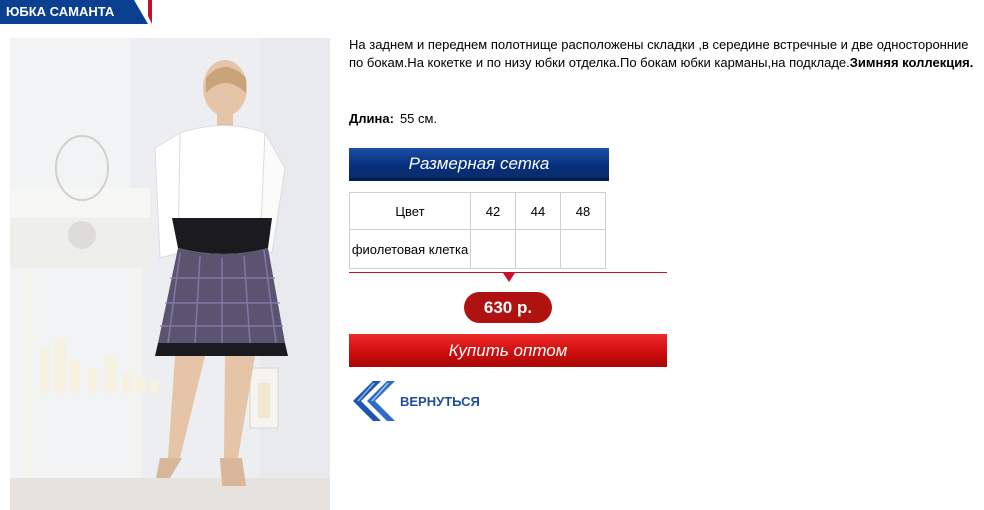  I want to click on page-title: ЮБКА САМАНТА, so click(60, 11).